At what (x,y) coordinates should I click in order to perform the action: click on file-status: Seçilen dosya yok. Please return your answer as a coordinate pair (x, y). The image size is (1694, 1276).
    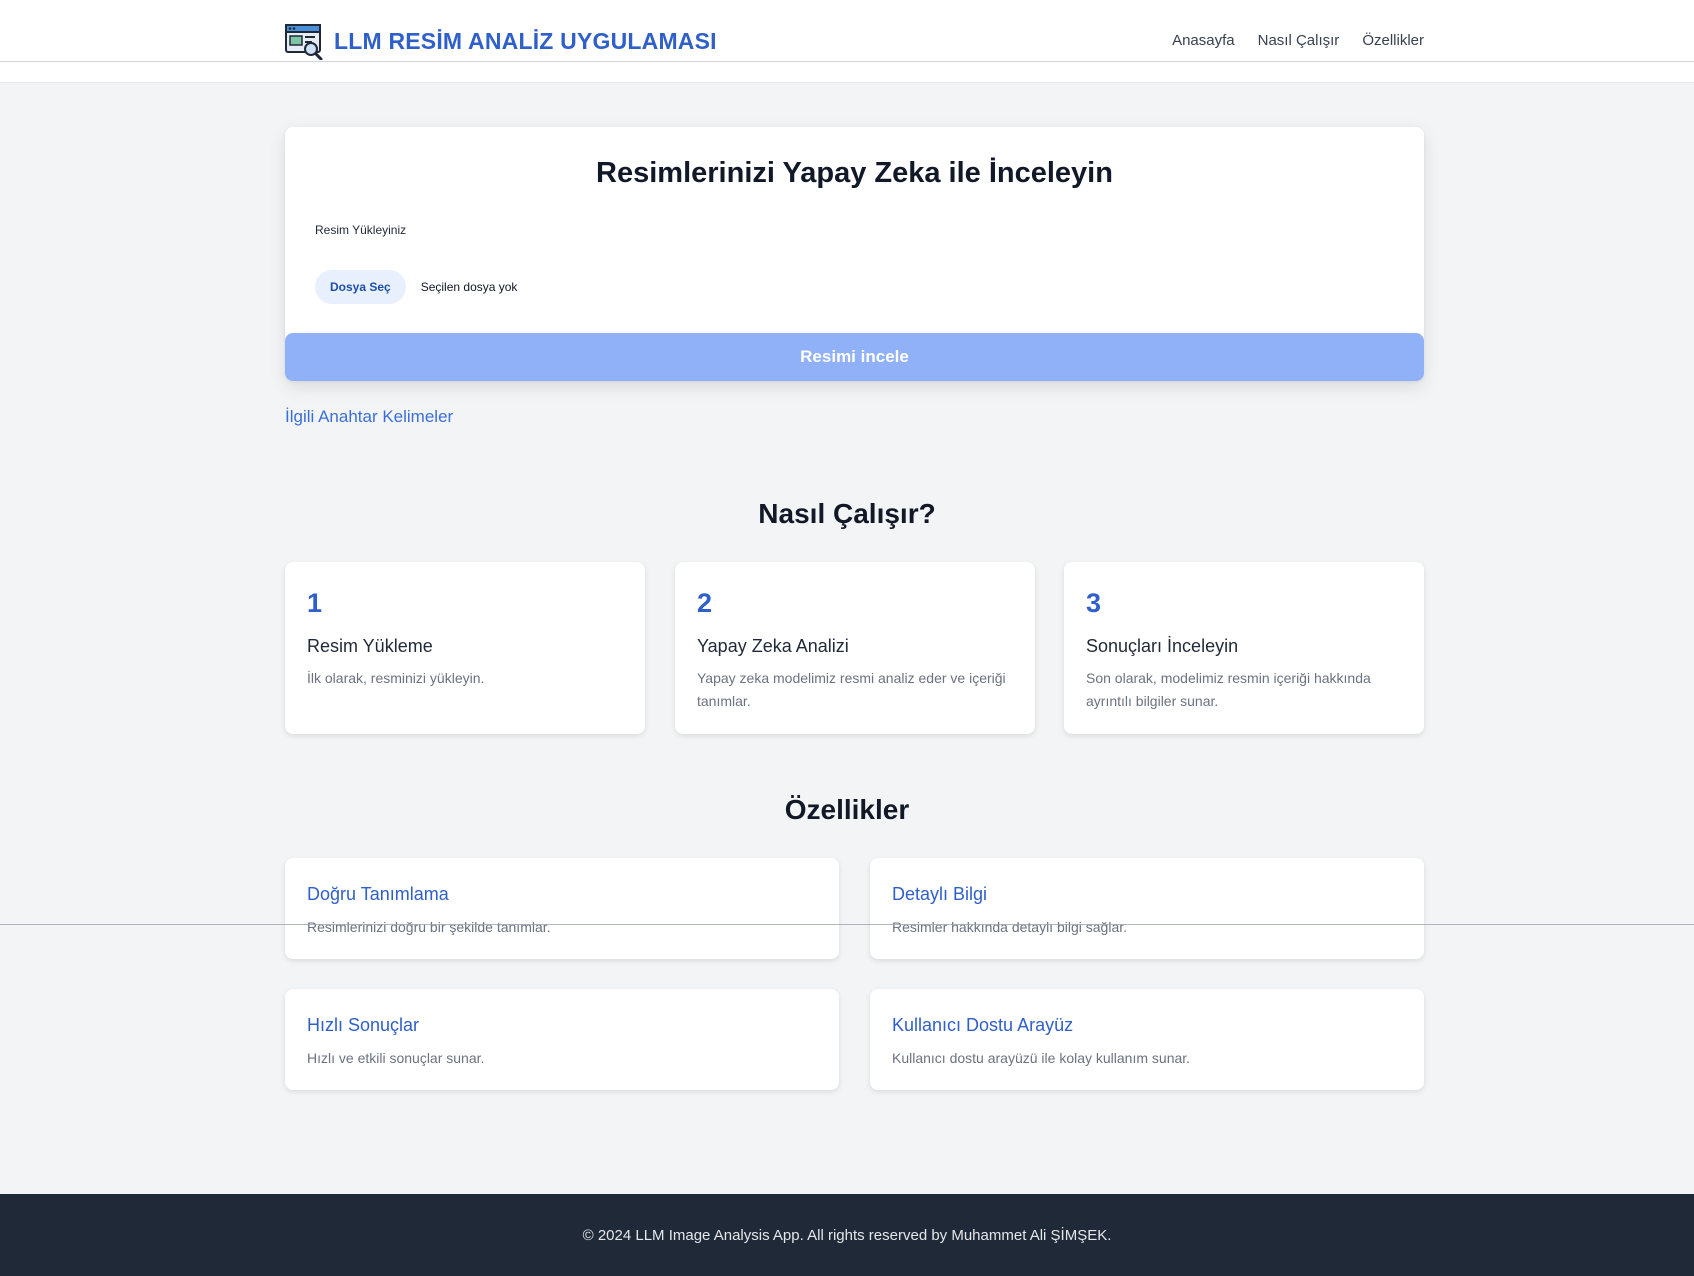
    Looking at the image, I should click on (469, 287).